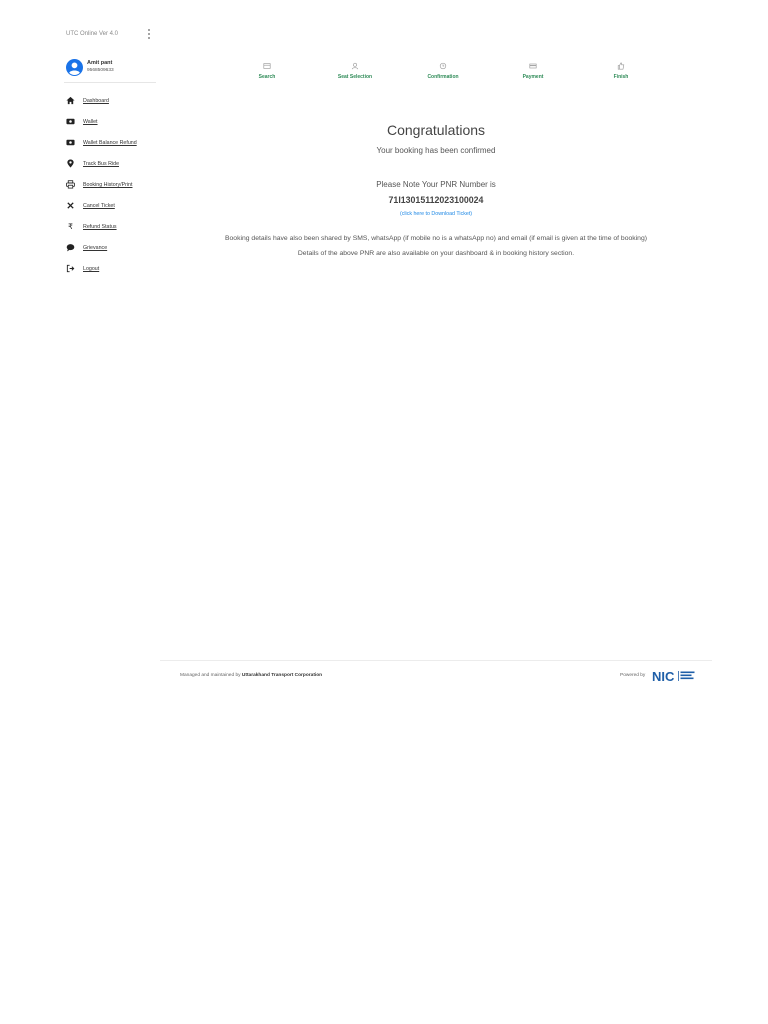 The width and height of the screenshot is (768, 1024). What do you see at coordinates (112, 125) in the screenshot?
I see `sidebar-item-wallet: Wallet` at bounding box center [112, 125].